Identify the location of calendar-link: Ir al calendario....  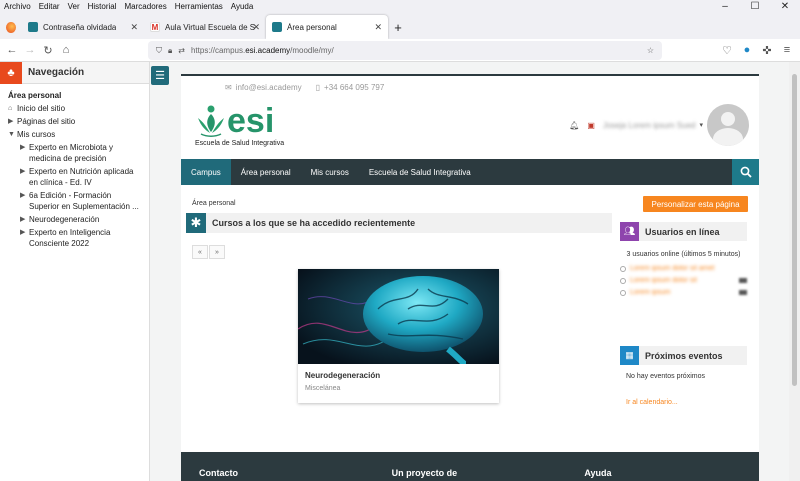
(686, 402).